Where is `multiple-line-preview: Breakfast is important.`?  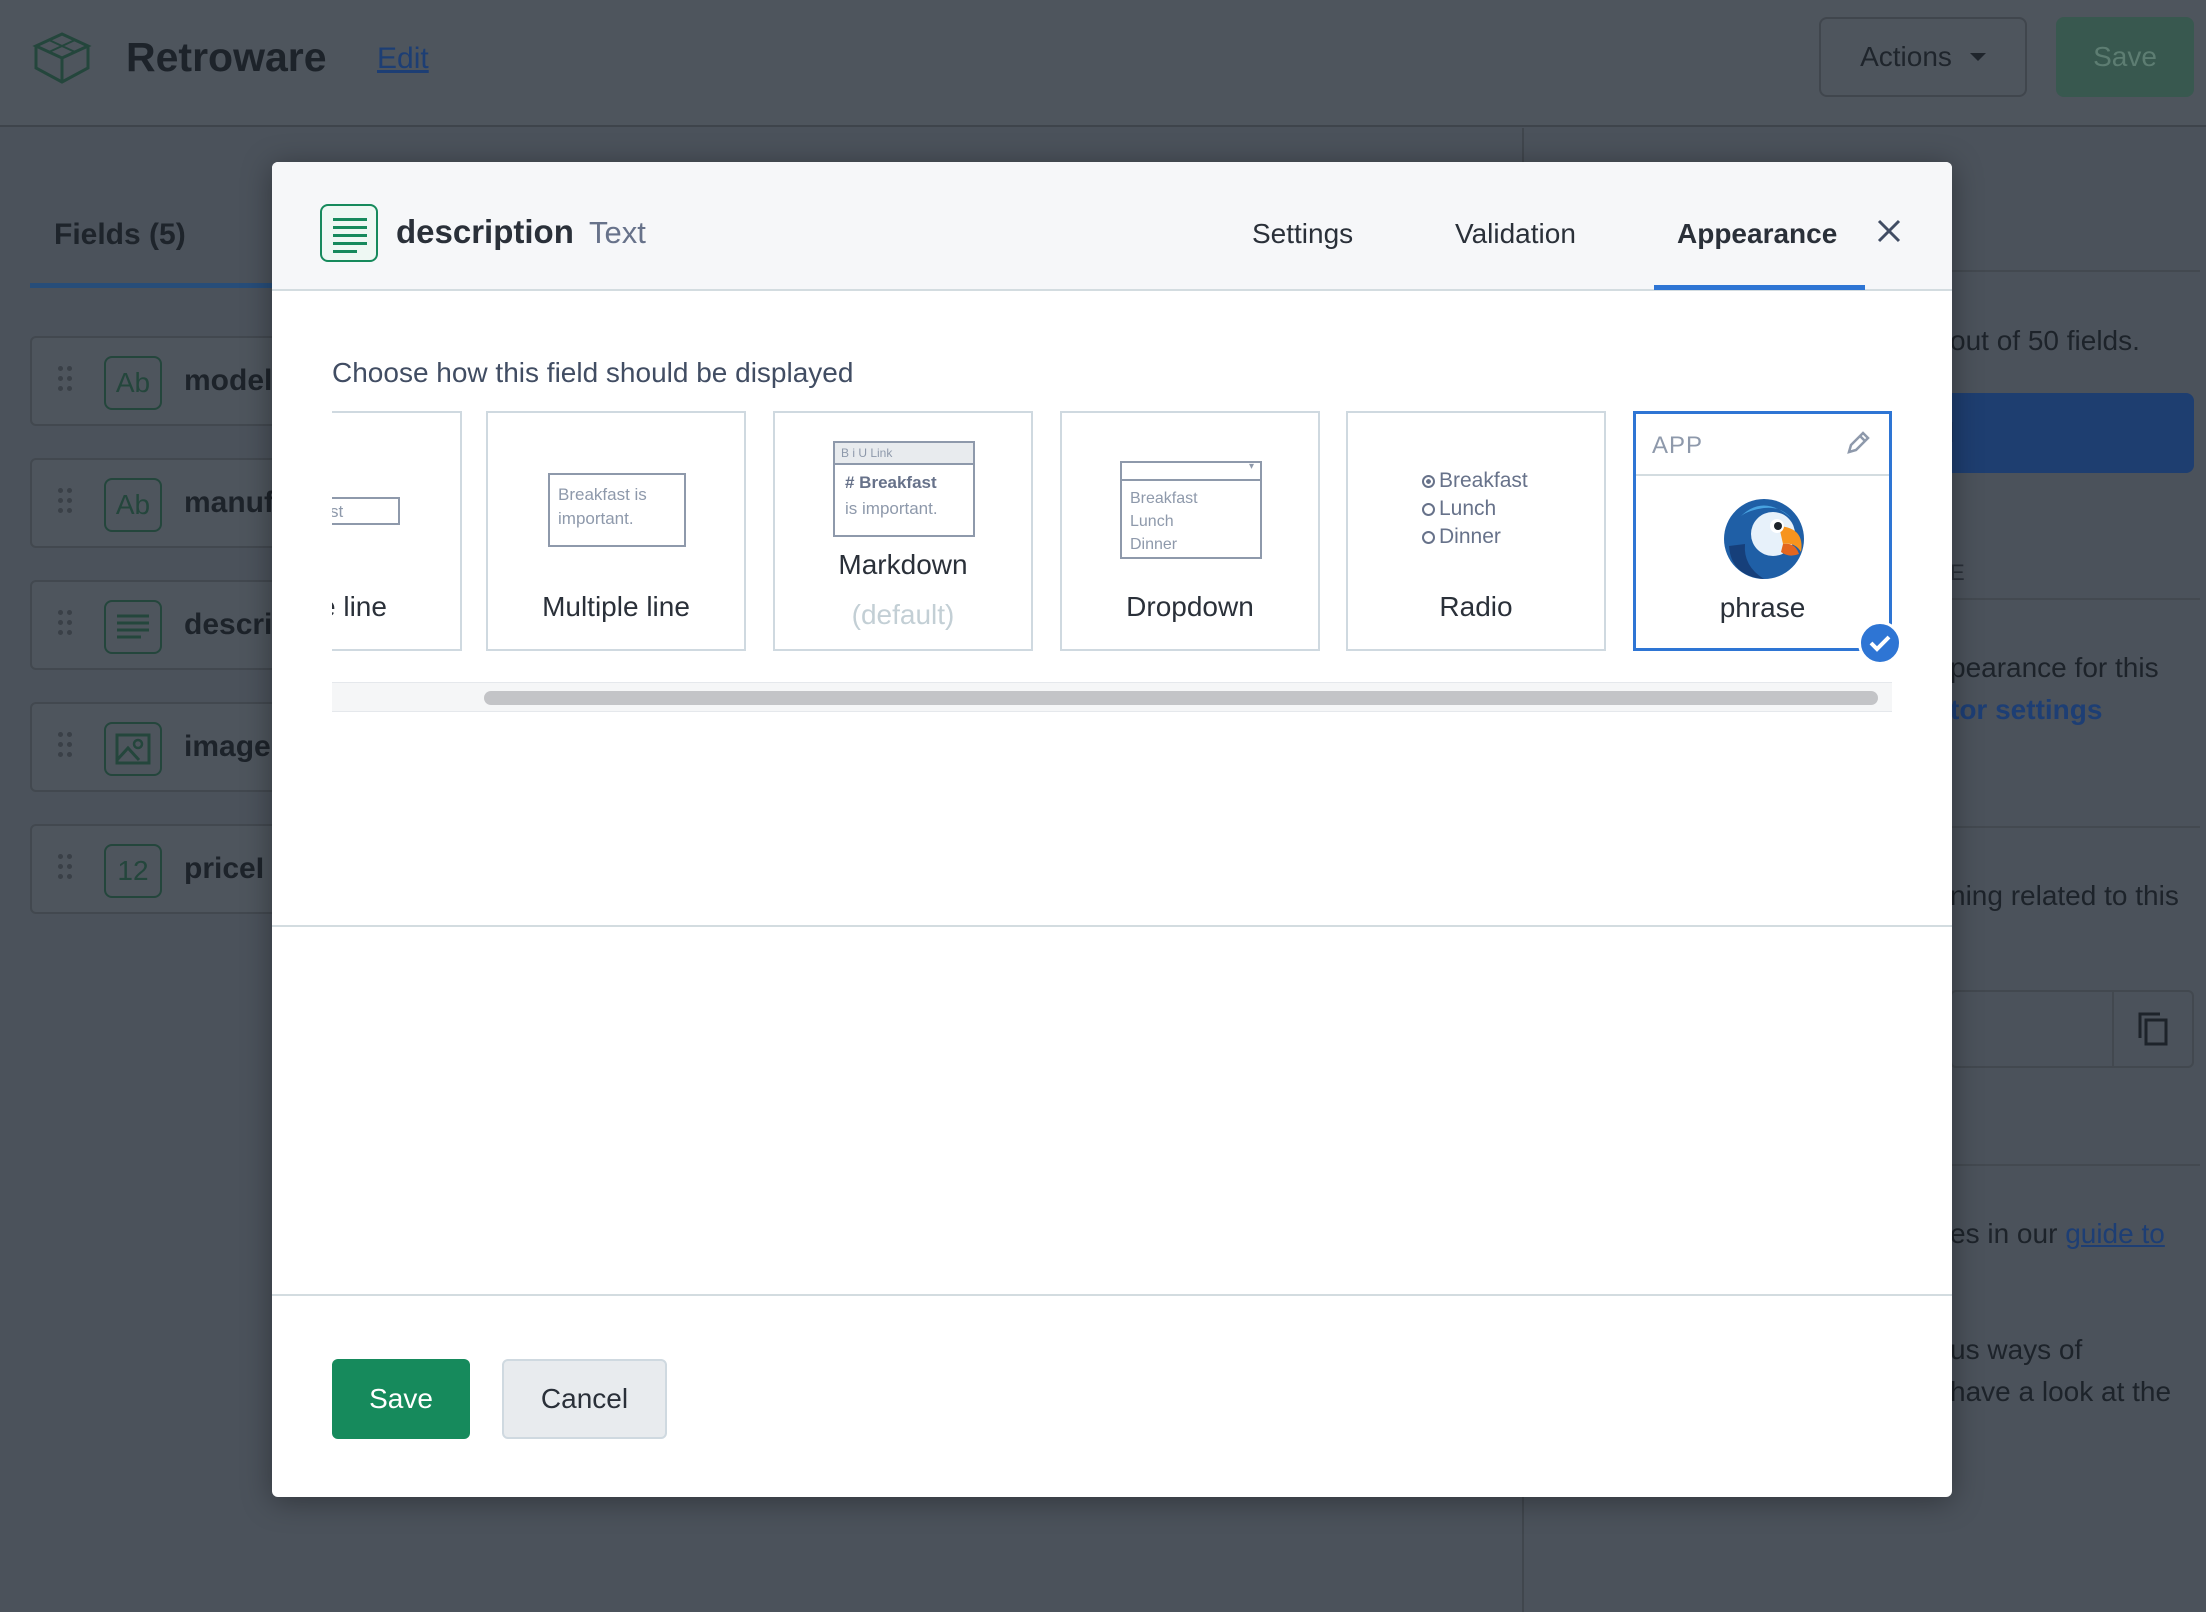 multiple-line-preview: Breakfast is important. is located at coordinates (617, 510).